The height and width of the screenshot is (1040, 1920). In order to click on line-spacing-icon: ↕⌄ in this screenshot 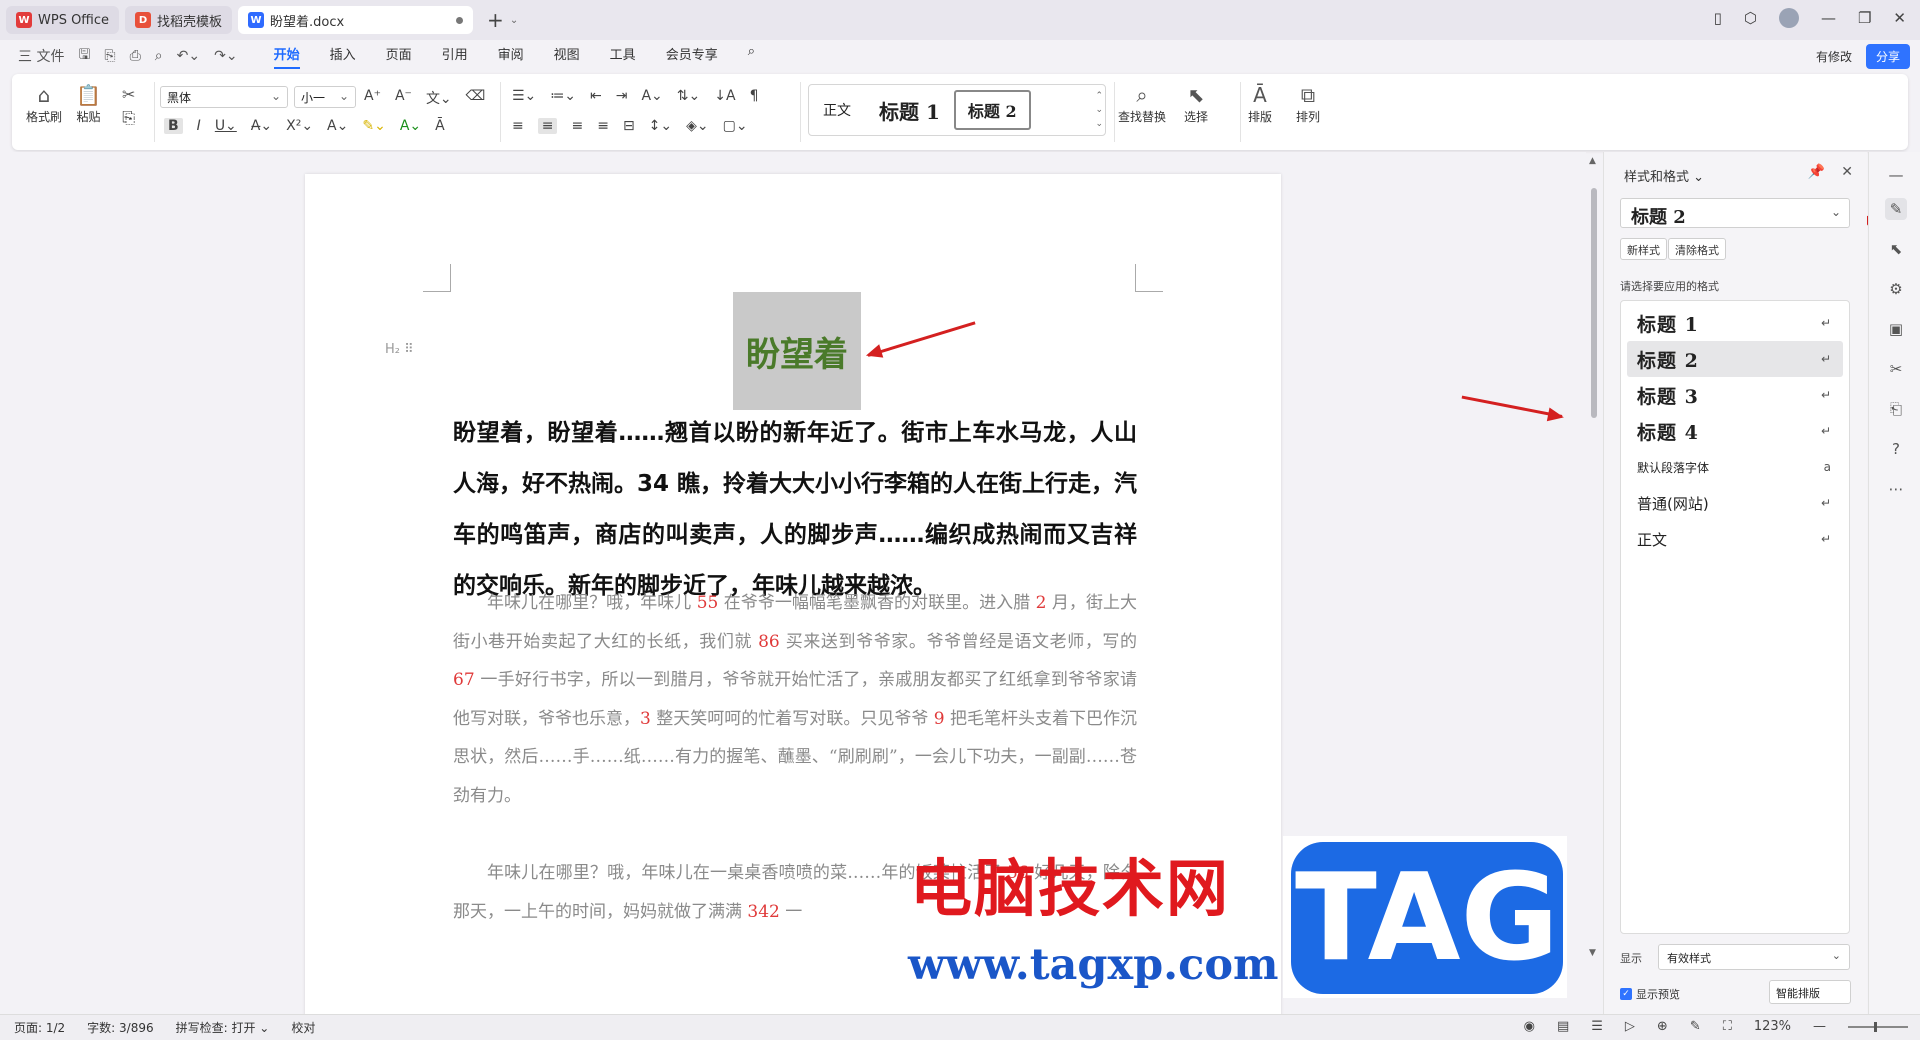, I will do `click(660, 126)`.